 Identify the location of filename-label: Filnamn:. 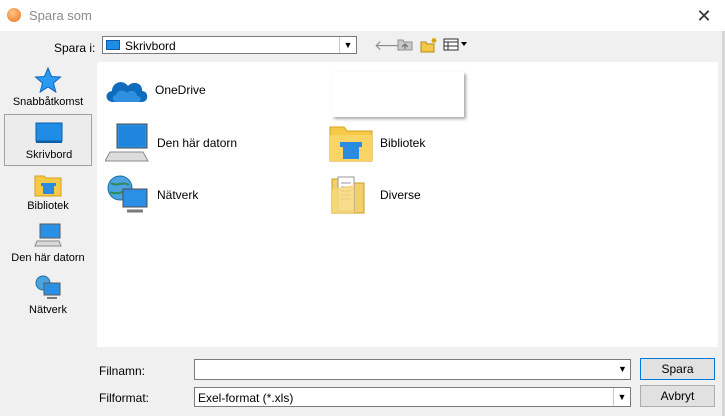
(122, 371).